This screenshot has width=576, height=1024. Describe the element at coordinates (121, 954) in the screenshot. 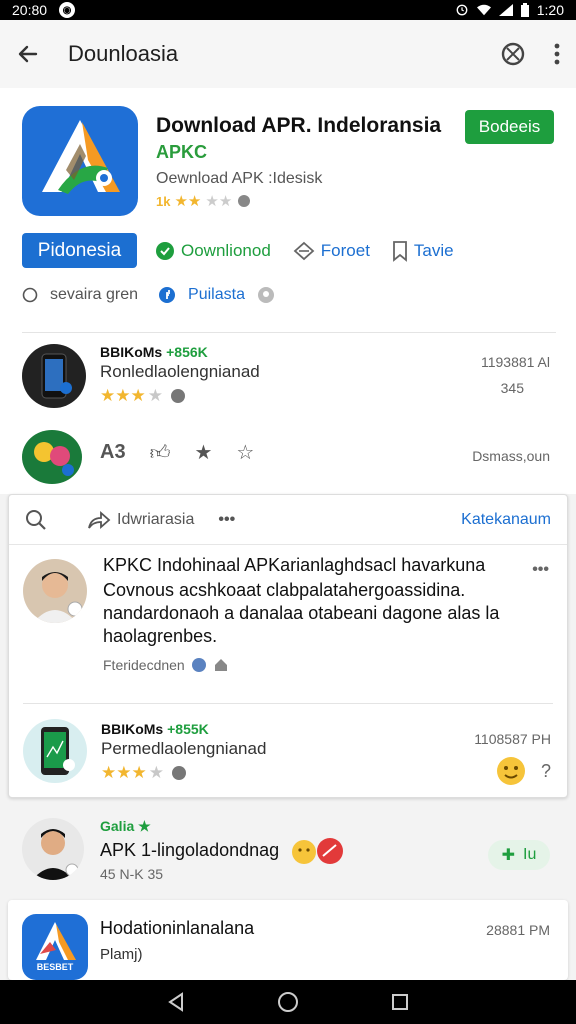

I see `row-subtitle: Plamj)` at that location.